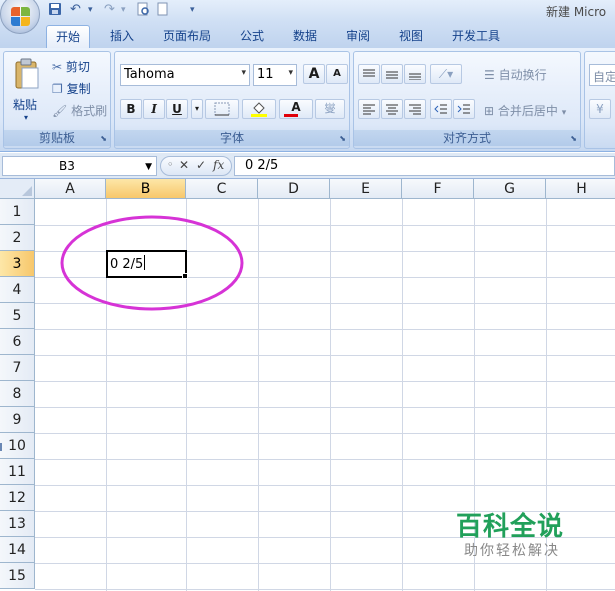 This screenshot has width=615, height=591. Describe the element at coordinates (131, 109) in the screenshot. I see `bold-button: B` at that location.